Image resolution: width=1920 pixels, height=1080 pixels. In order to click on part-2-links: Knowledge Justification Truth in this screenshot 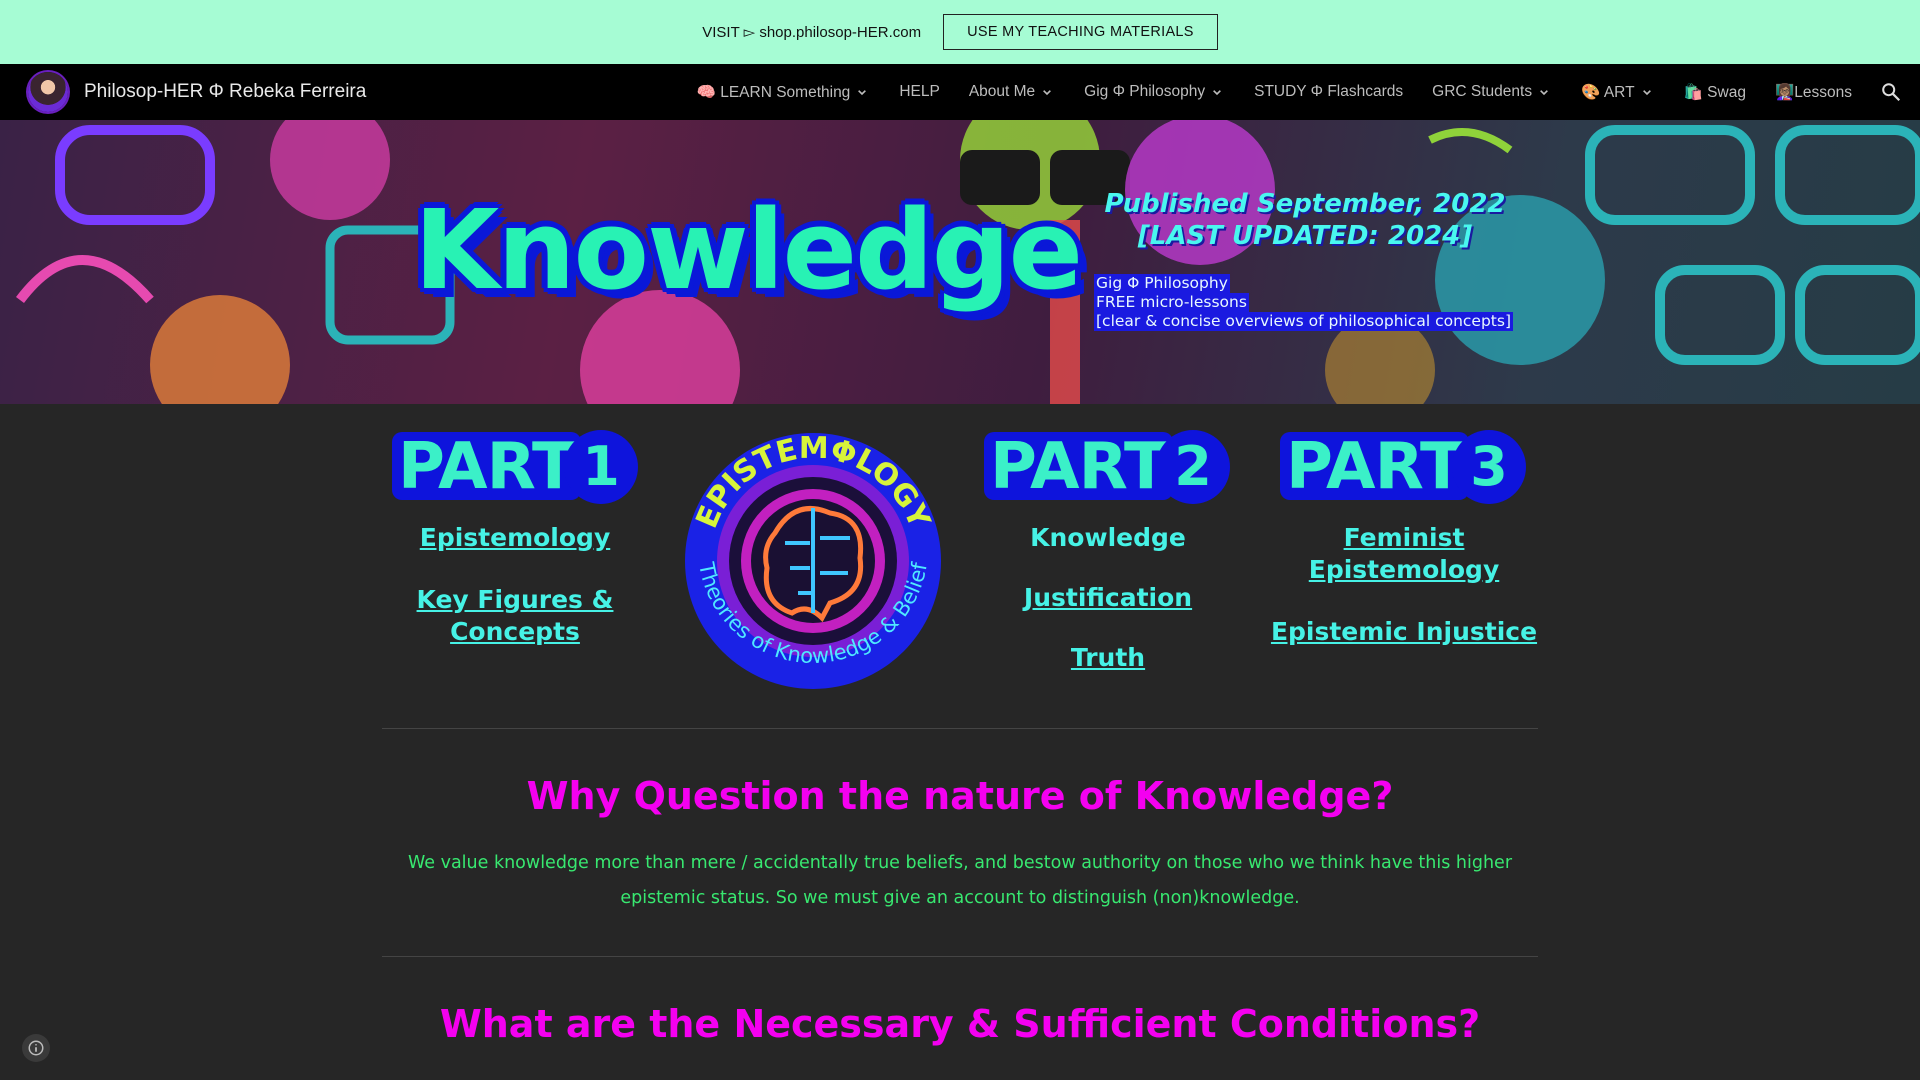, I will do `click(1108, 598)`.